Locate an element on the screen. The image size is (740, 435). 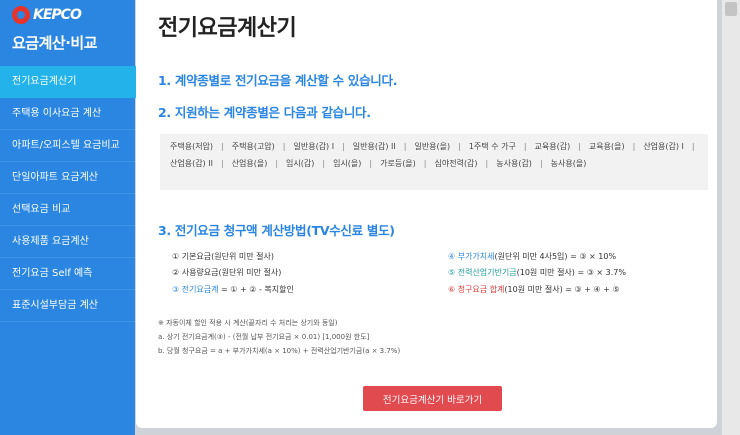
calc-vat-label: ④ 부가가치세 is located at coordinates (471, 256).